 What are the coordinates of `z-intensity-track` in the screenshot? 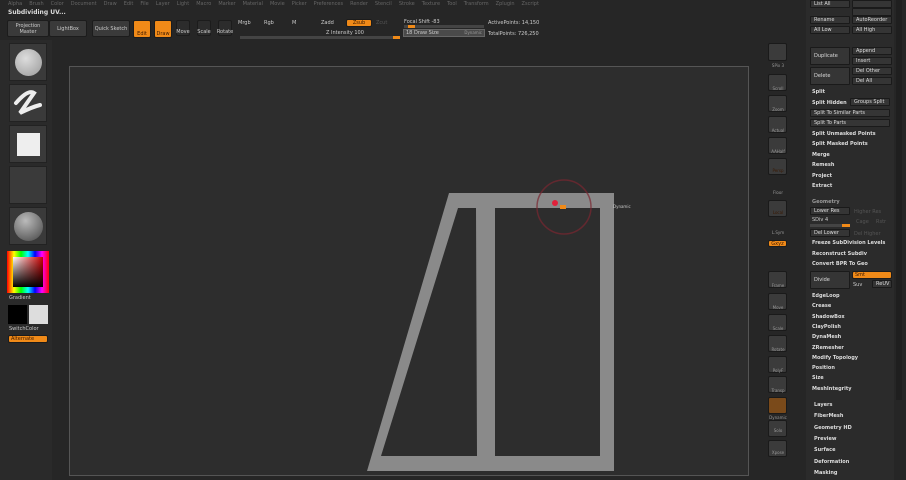 It's located at (320, 37).